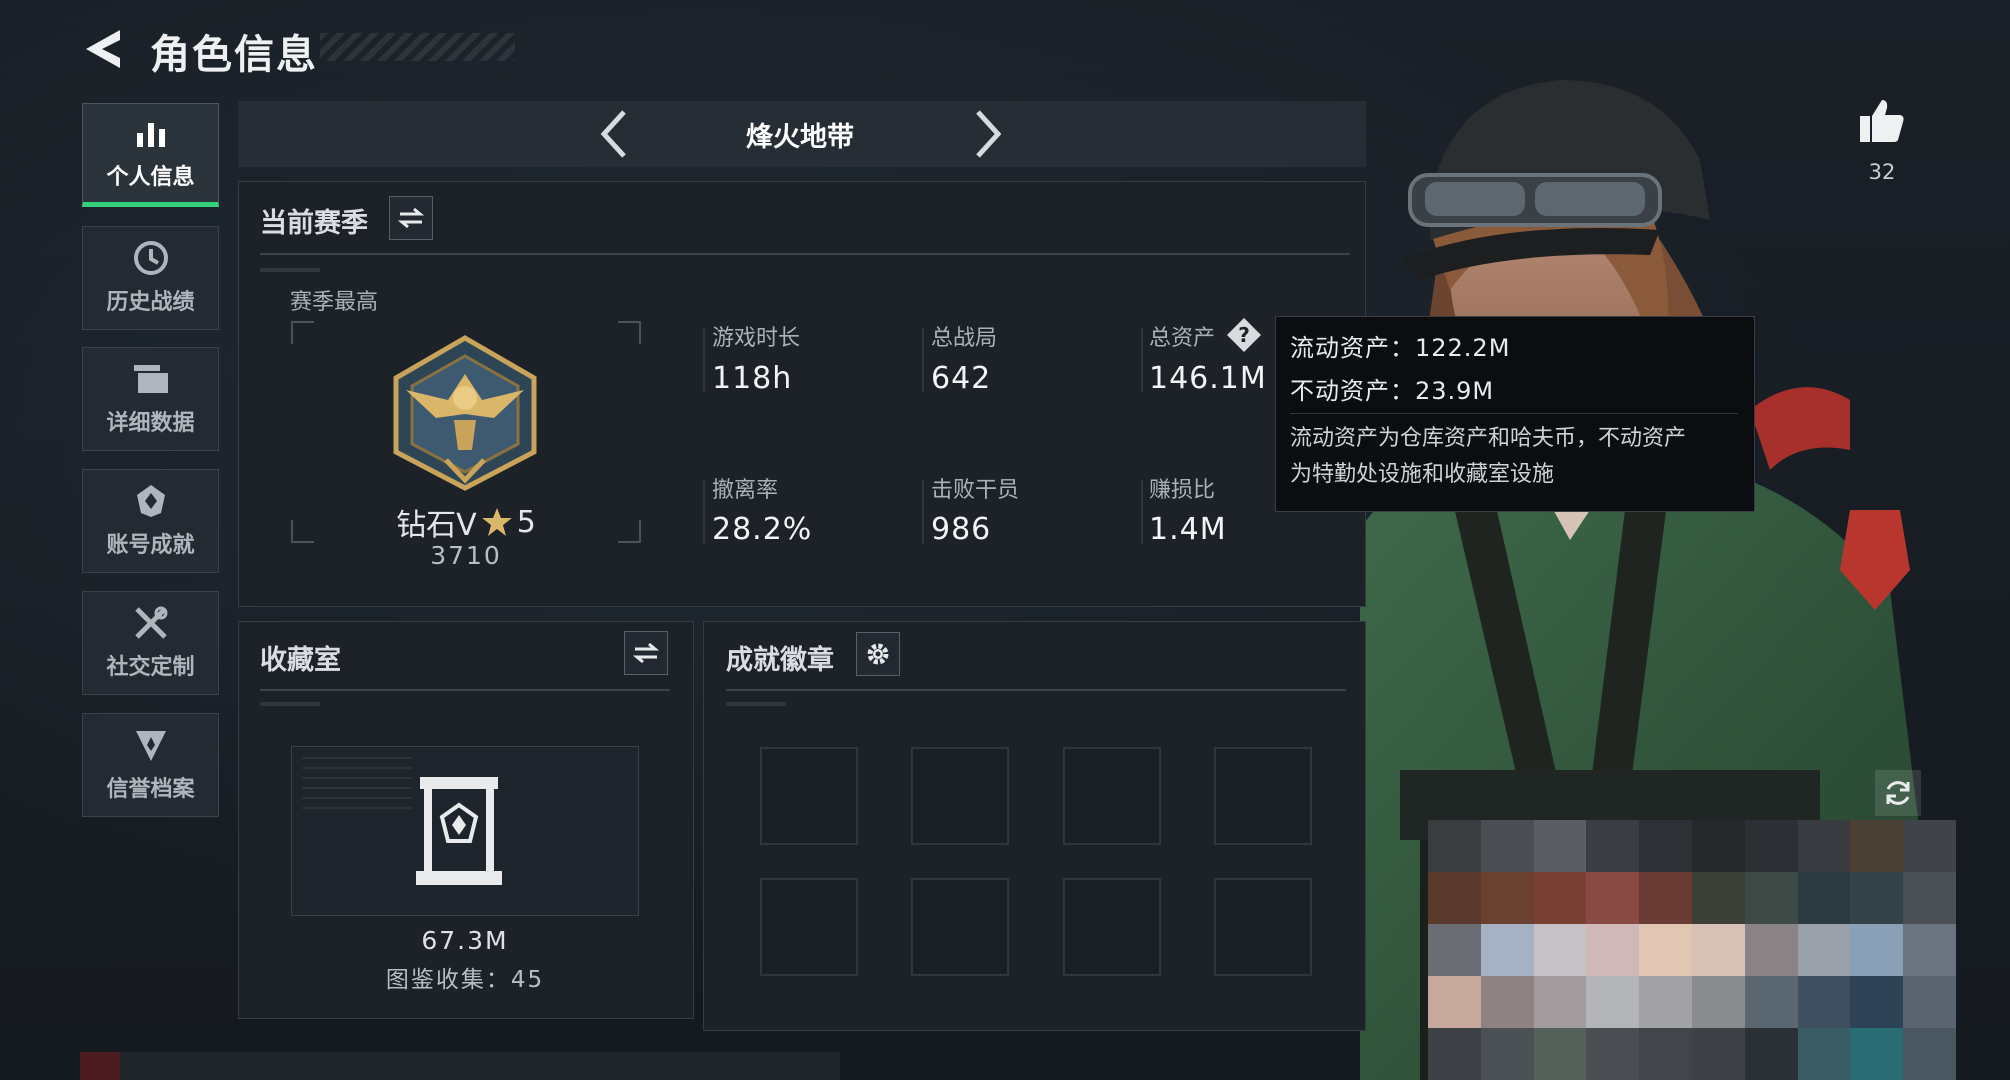 This screenshot has width=2010, height=1080. I want to click on sidebar-item-achievements: 账号成就, so click(150, 521).